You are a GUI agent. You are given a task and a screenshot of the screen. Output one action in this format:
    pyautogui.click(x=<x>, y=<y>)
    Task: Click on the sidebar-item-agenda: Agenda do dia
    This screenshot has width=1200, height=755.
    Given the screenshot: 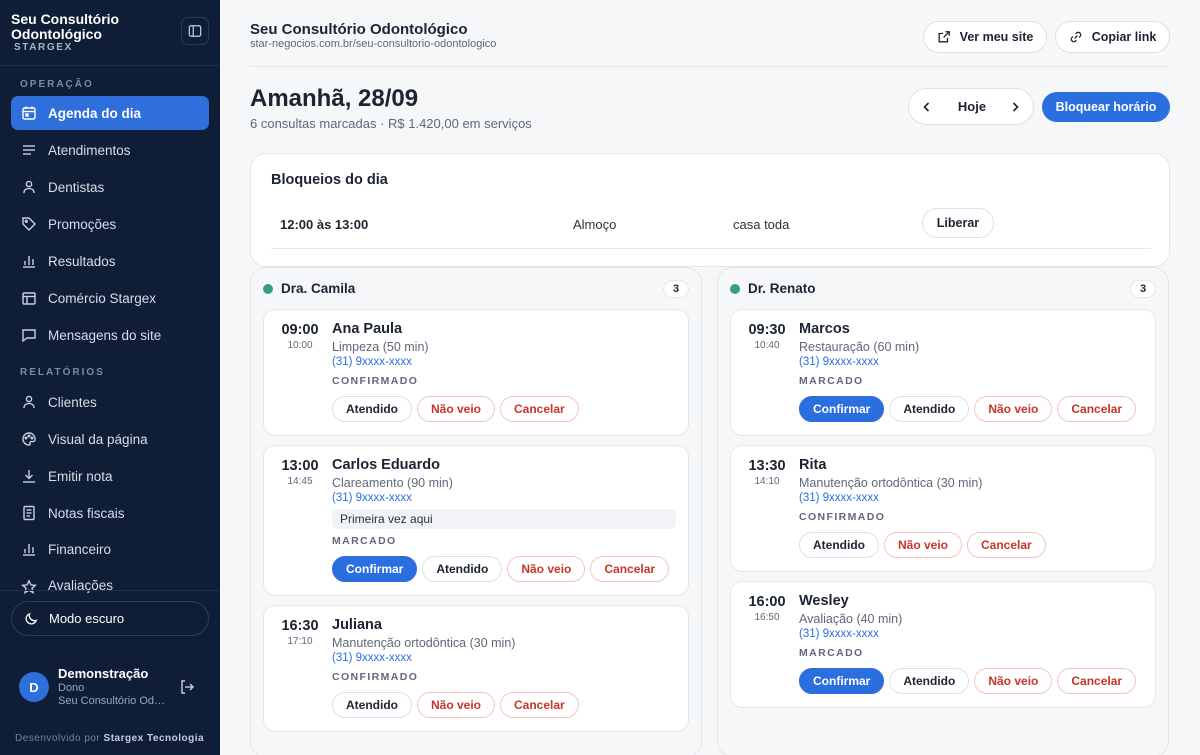 What is the action you would take?
    pyautogui.click(x=110, y=113)
    